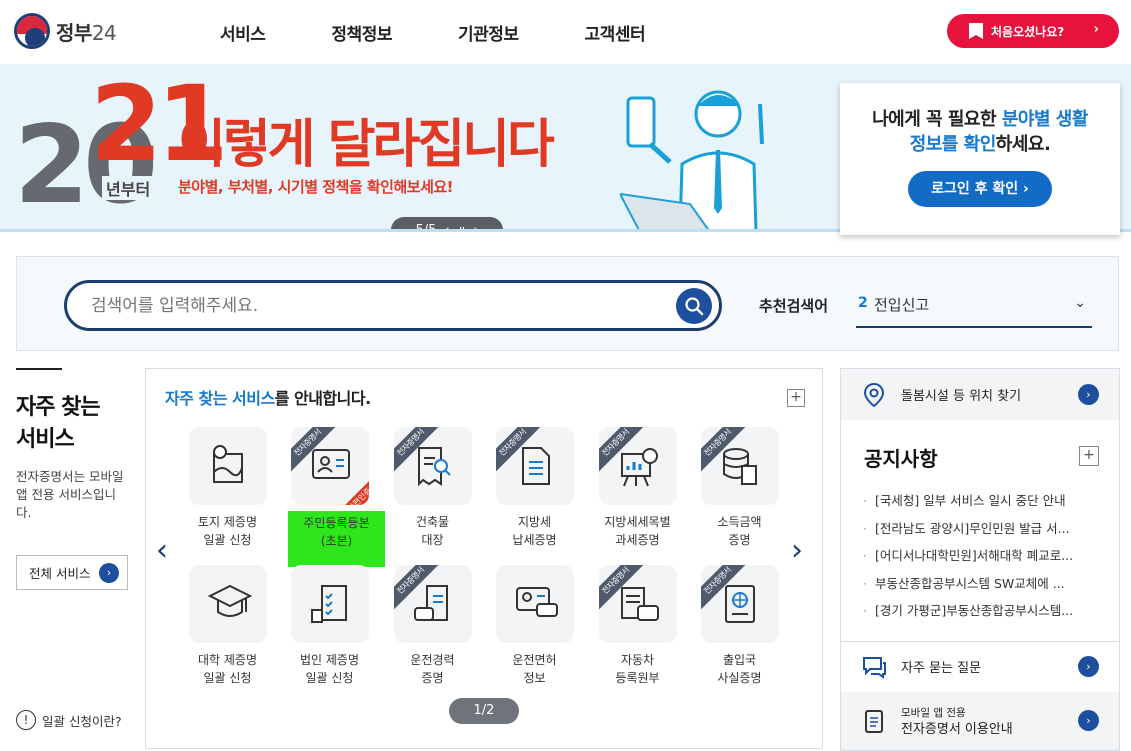 This screenshot has height=751, width=1131. What do you see at coordinates (426, 227) in the screenshot?
I see `banner-pager-count: 5/5` at bounding box center [426, 227].